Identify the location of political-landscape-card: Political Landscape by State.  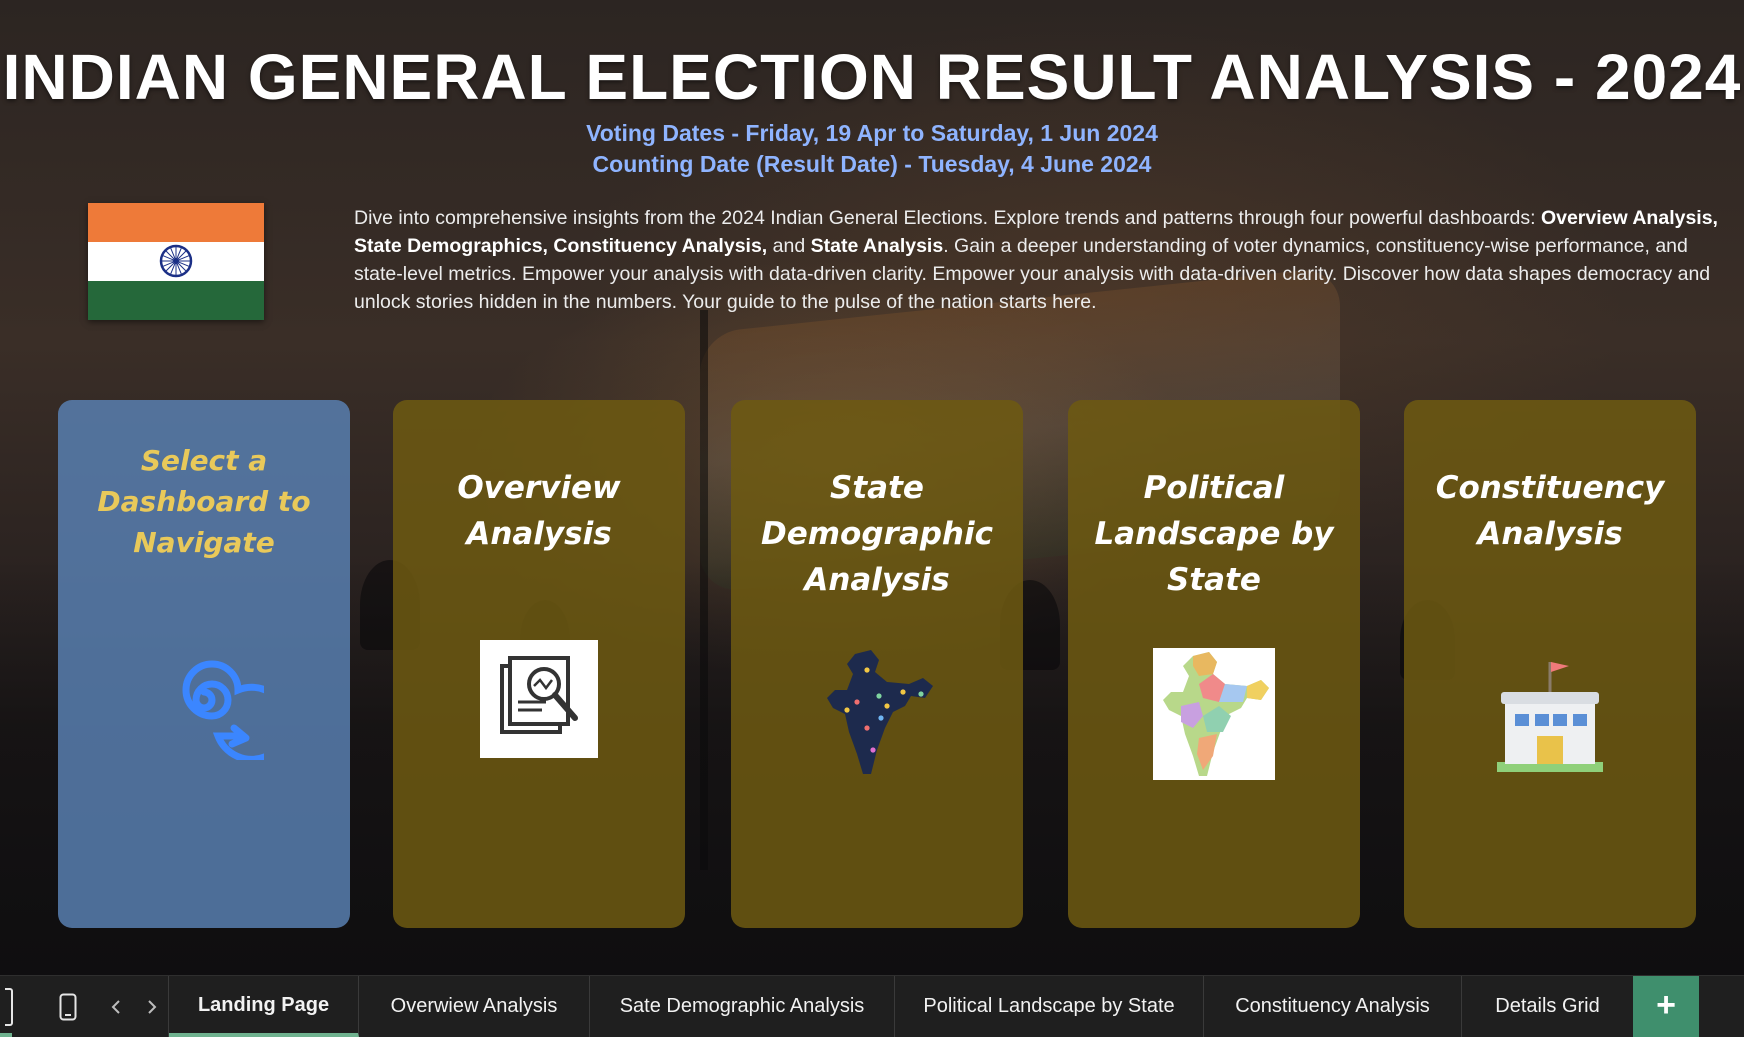
(1214, 664).